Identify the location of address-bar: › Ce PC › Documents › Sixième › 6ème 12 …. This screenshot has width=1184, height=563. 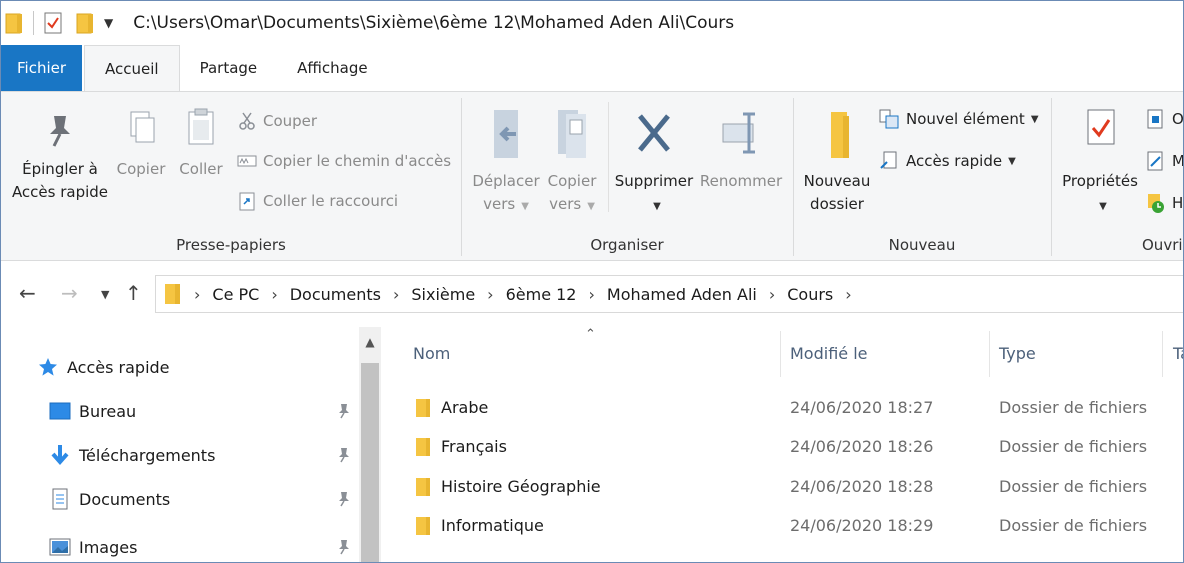
(669, 294).